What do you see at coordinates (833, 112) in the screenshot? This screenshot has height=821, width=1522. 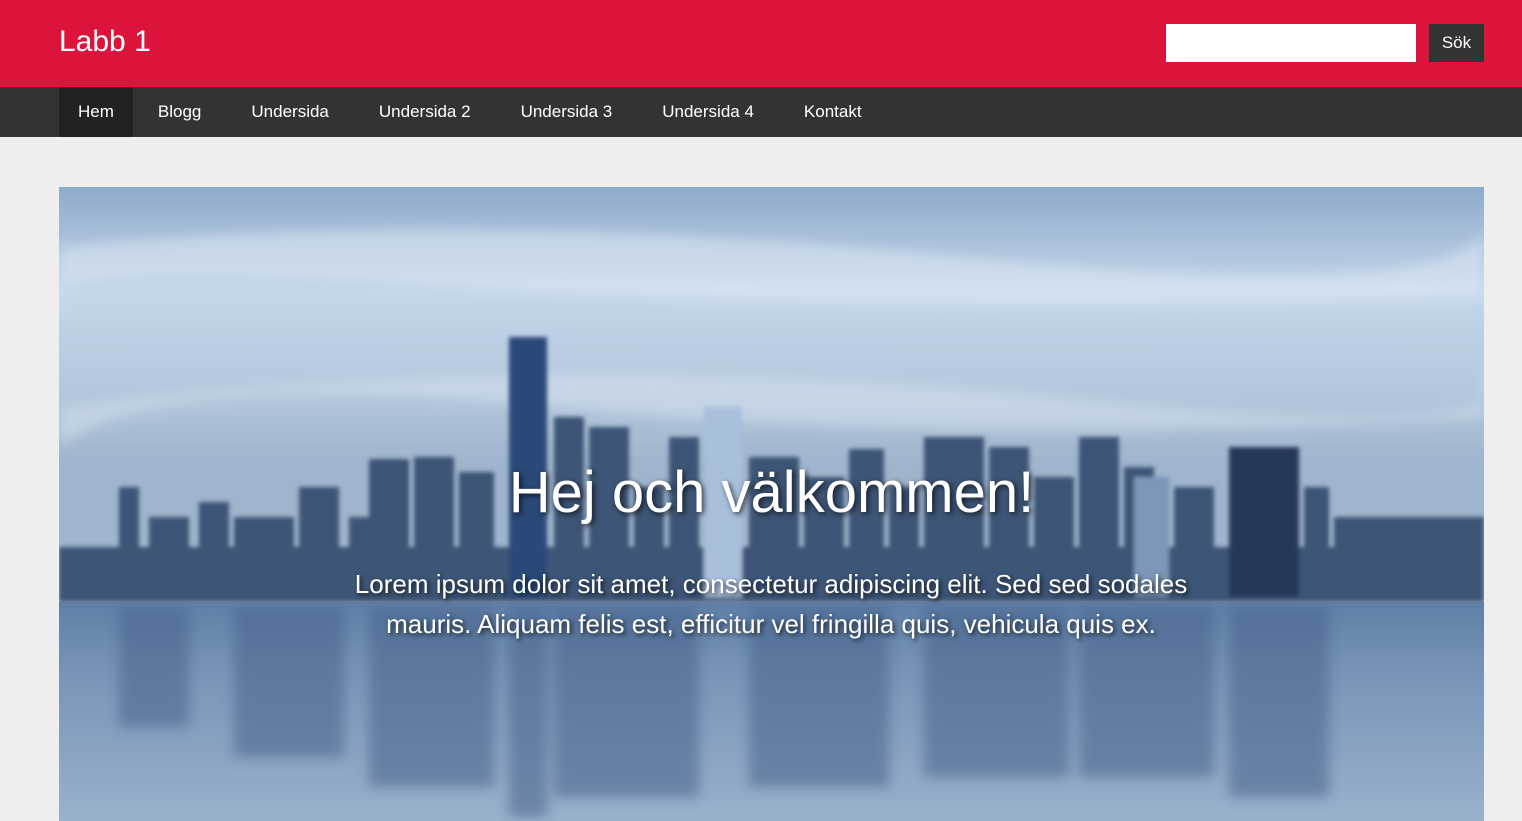 I see `nav-item-kontakt: Kontakt` at bounding box center [833, 112].